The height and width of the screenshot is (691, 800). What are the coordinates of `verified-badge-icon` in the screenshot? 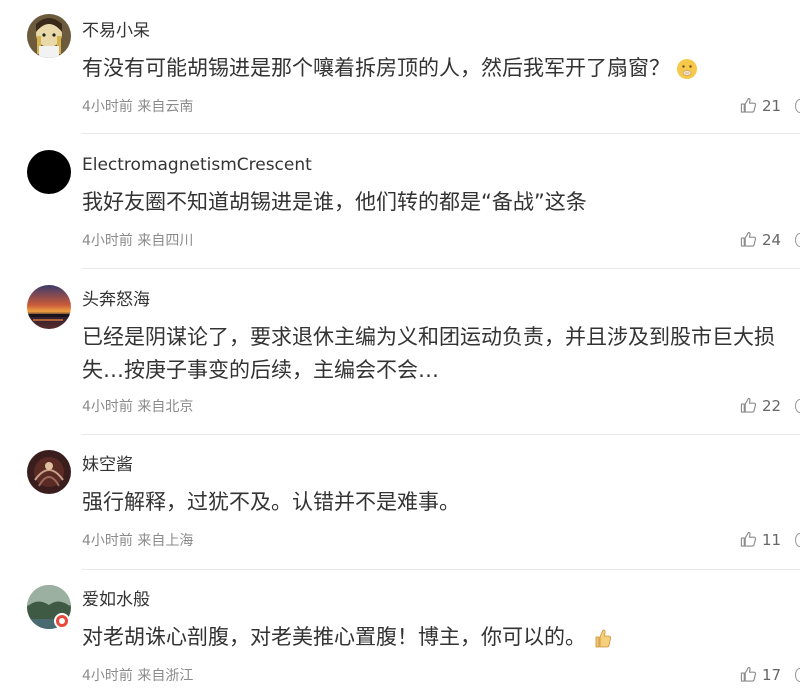 It's located at (62, 621).